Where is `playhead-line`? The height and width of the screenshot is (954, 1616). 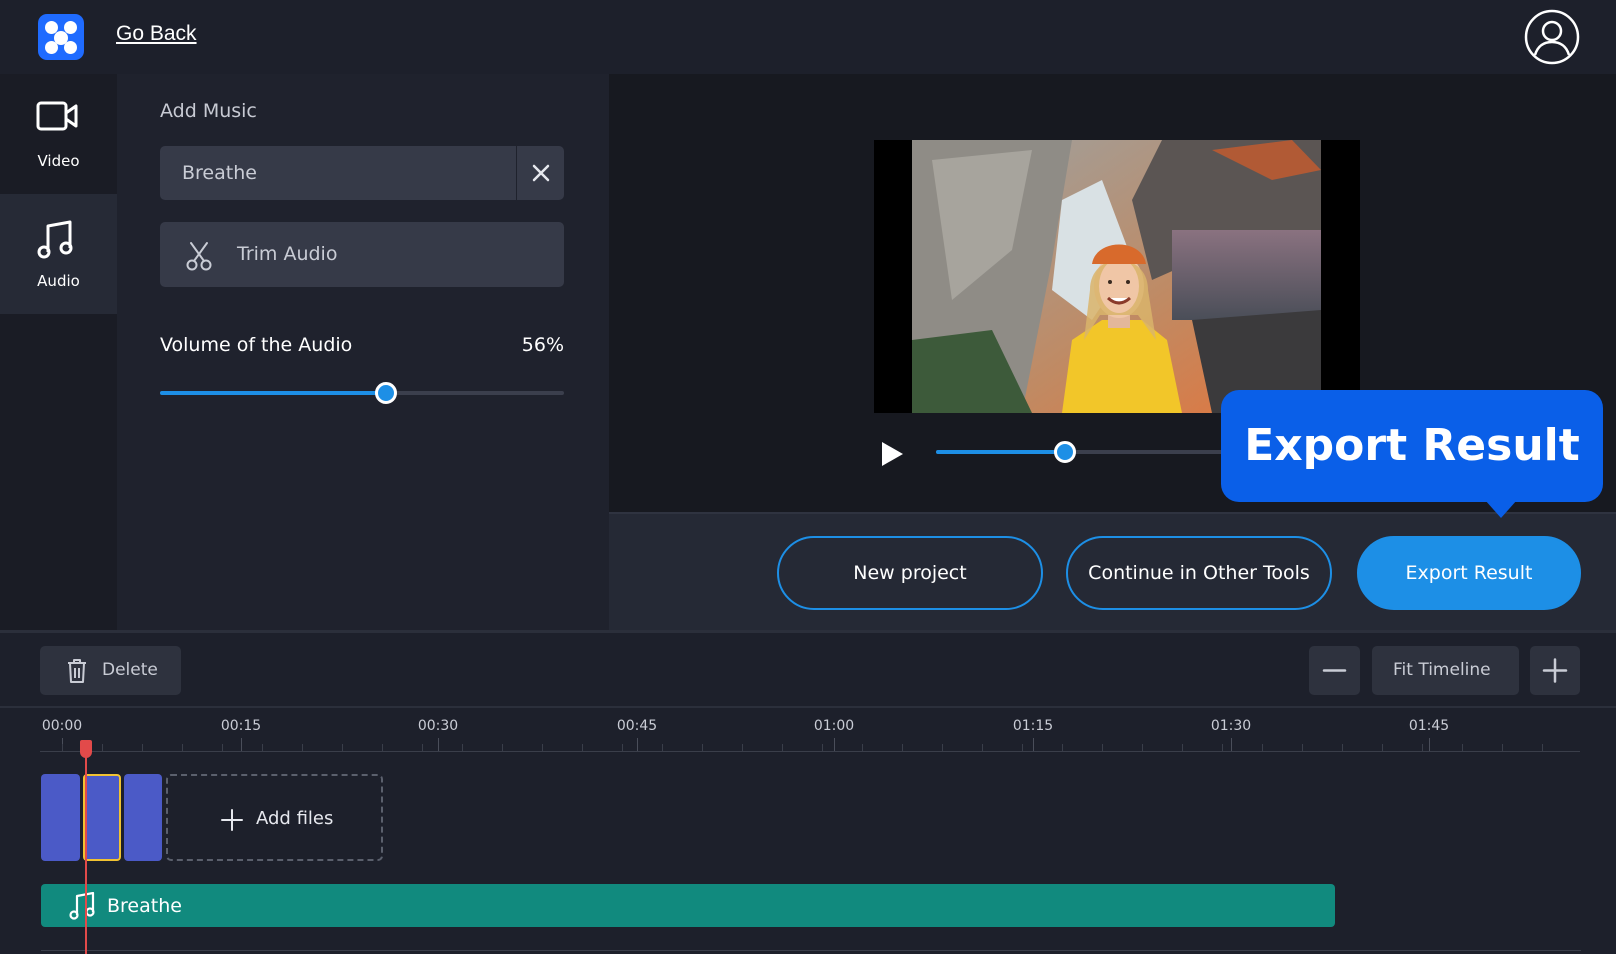
playhead-line is located at coordinates (86, 849).